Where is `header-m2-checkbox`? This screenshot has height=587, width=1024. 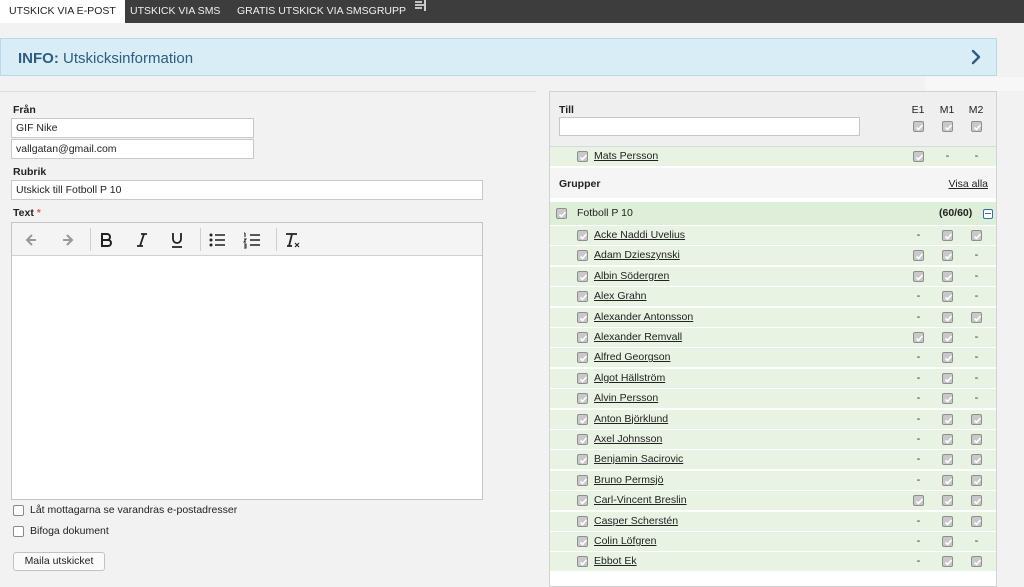
header-m2-checkbox is located at coordinates (976, 126).